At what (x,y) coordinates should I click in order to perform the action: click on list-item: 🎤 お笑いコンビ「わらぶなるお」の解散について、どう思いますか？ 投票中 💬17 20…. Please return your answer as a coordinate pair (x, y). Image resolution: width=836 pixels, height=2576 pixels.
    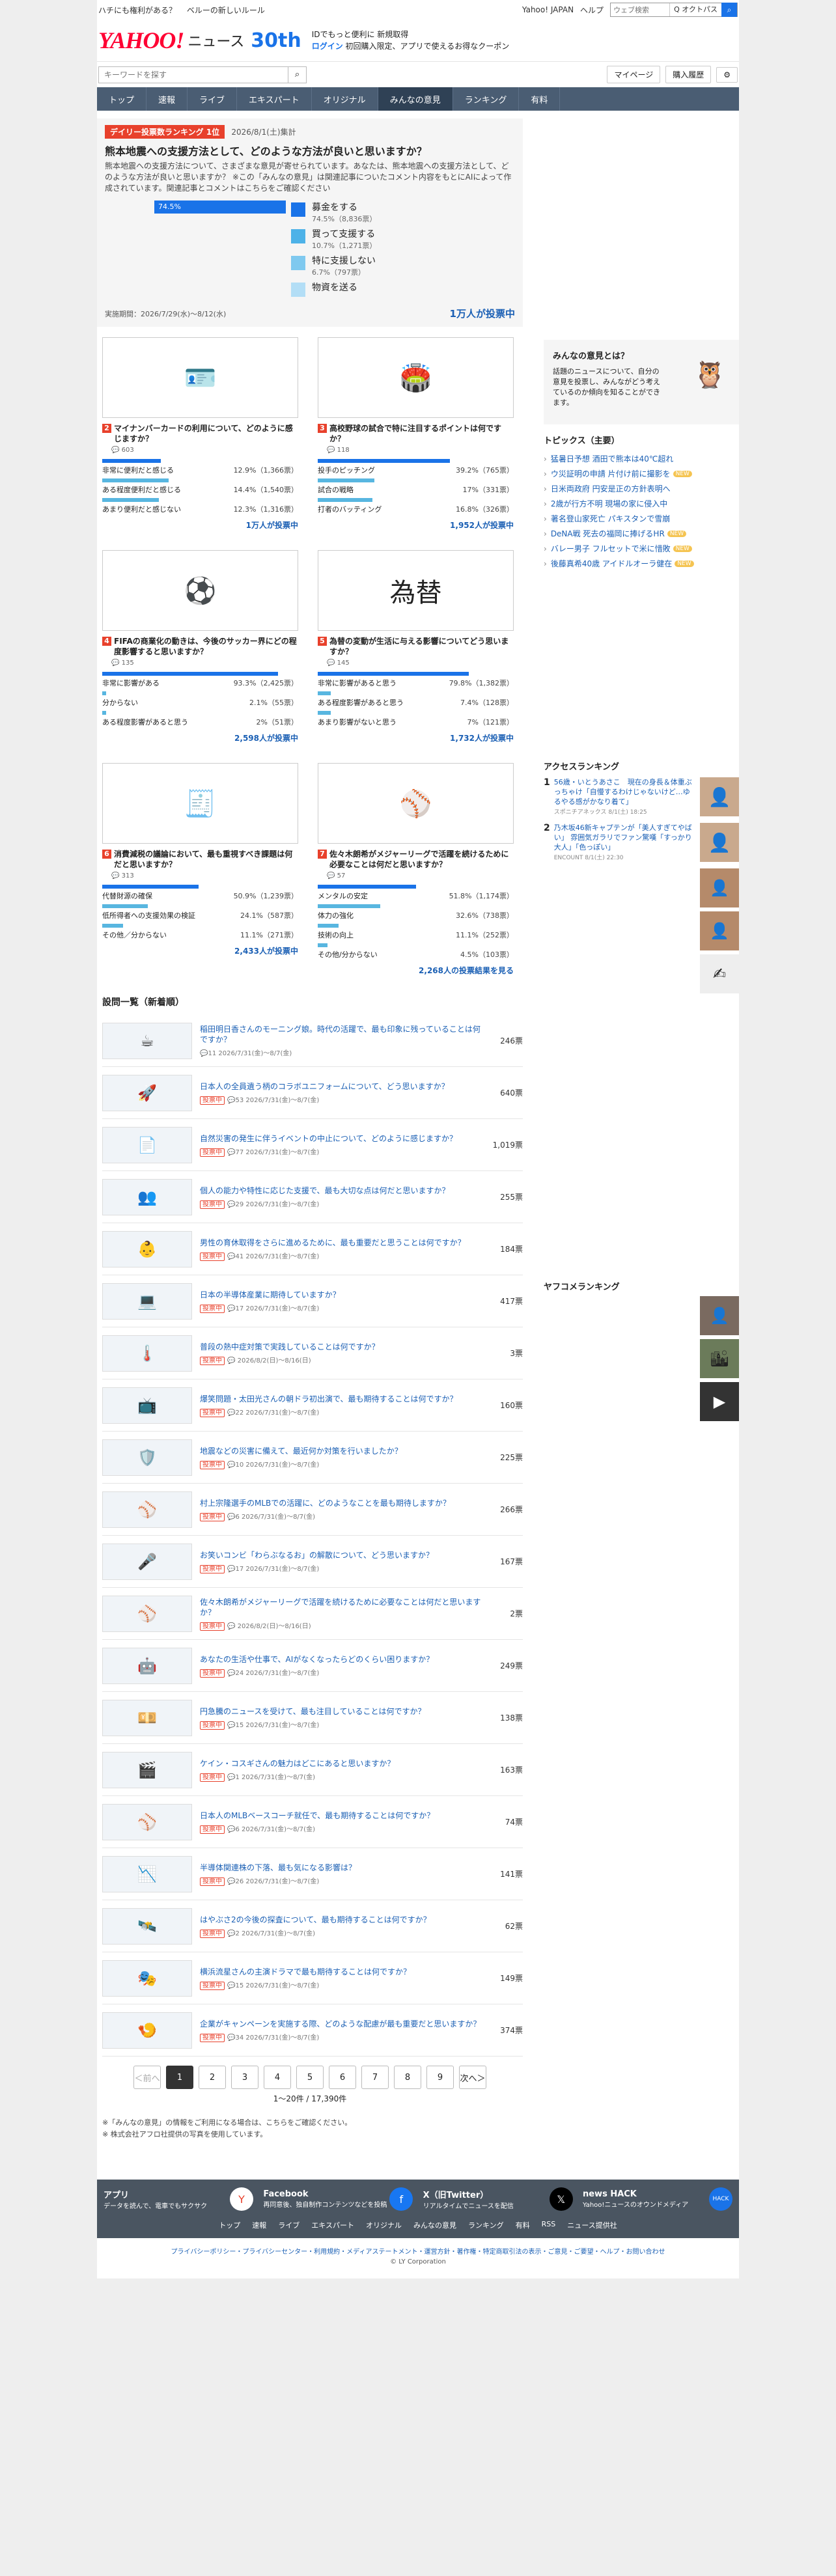
    Looking at the image, I should click on (312, 1562).